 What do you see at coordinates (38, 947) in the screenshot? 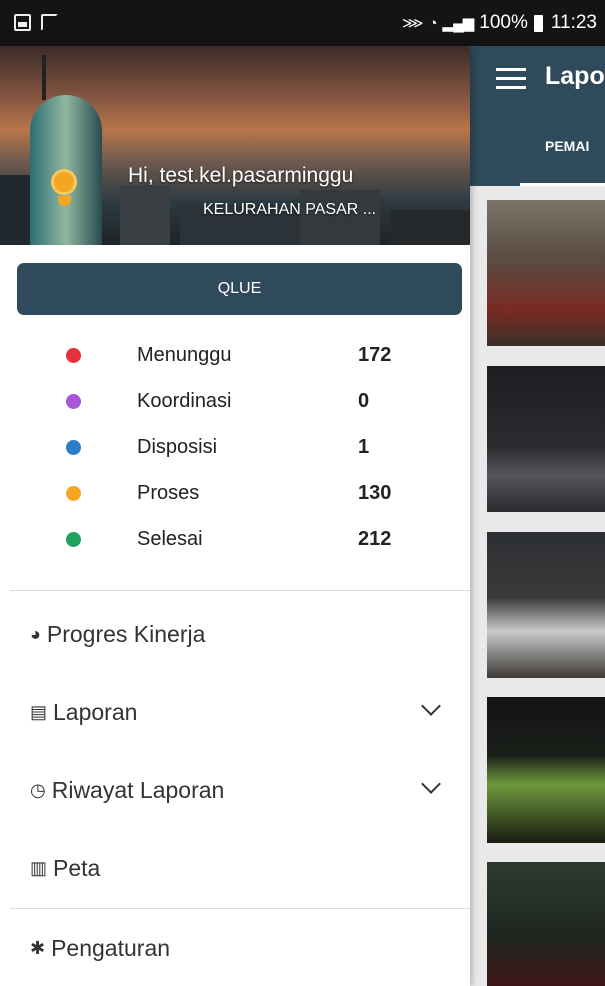
I see `gear-icon: ✱` at bounding box center [38, 947].